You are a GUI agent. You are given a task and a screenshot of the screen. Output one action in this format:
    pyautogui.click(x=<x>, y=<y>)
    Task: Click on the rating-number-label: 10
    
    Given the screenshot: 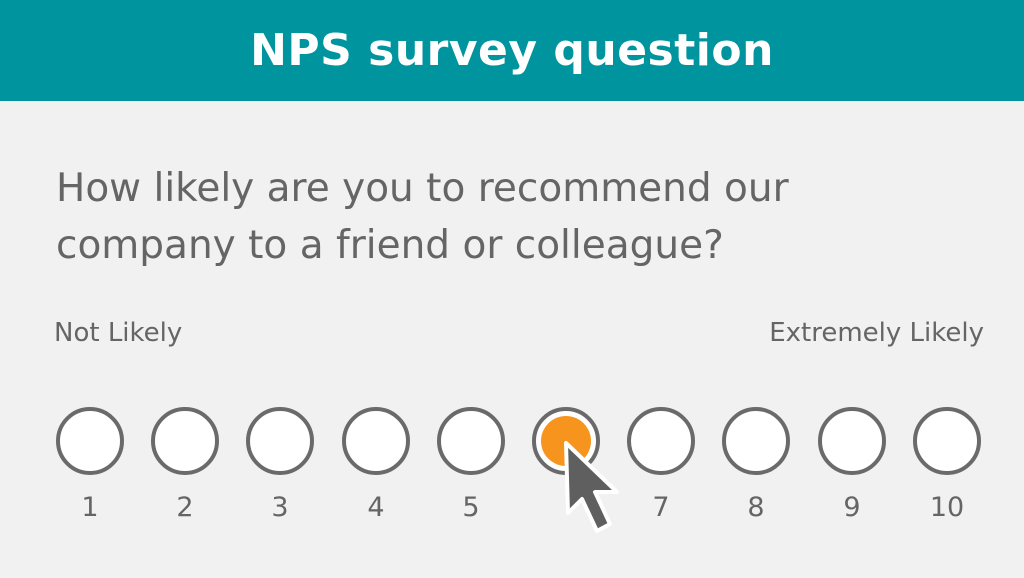 What is the action you would take?
    pyautogui.click(x=947, y=507)
    